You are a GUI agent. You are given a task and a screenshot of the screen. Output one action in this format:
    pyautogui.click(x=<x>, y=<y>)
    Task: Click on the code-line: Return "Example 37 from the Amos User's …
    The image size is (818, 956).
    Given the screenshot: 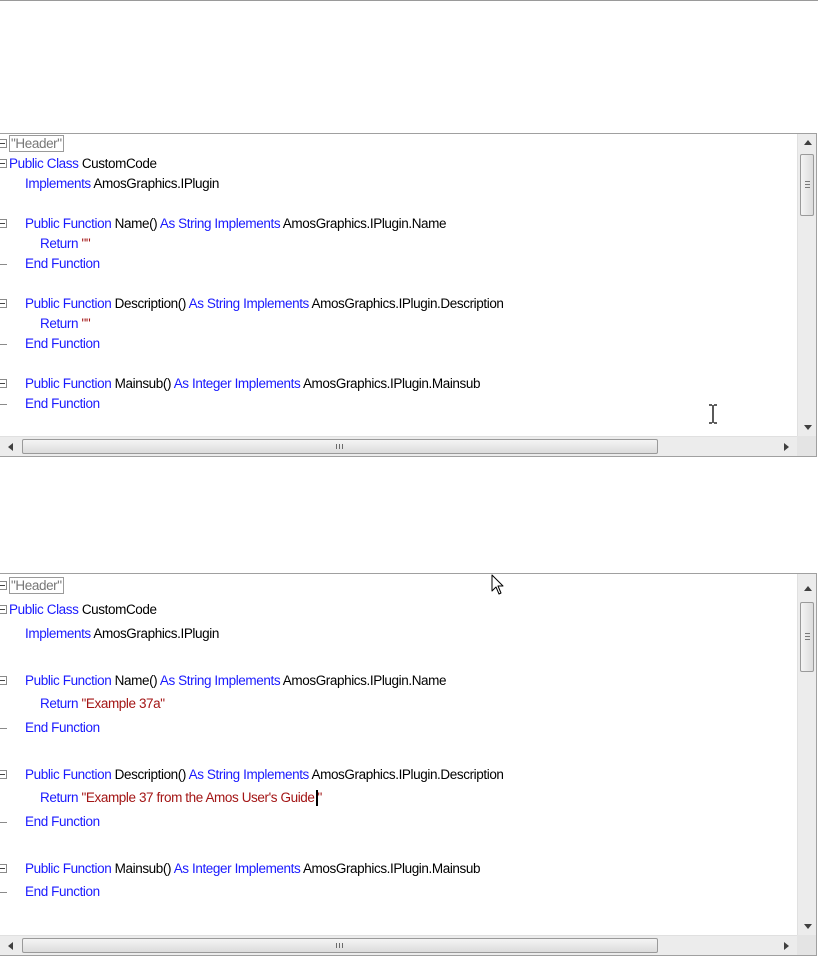 What is the action you would take?
    pyautogui.click(x=161, y=798)
    